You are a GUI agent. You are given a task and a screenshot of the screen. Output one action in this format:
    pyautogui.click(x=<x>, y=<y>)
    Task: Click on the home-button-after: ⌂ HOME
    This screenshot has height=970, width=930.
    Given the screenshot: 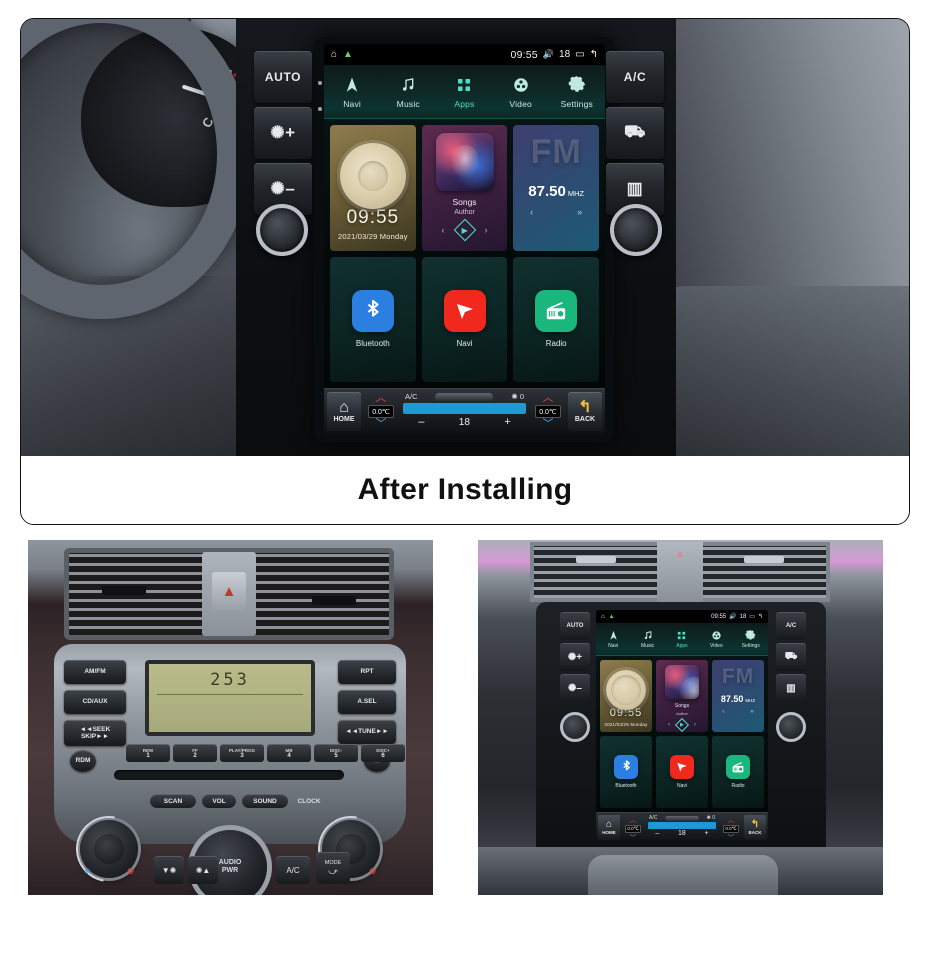 What is the action you would take?
    pyautogui.click(x=609, y=827)
    